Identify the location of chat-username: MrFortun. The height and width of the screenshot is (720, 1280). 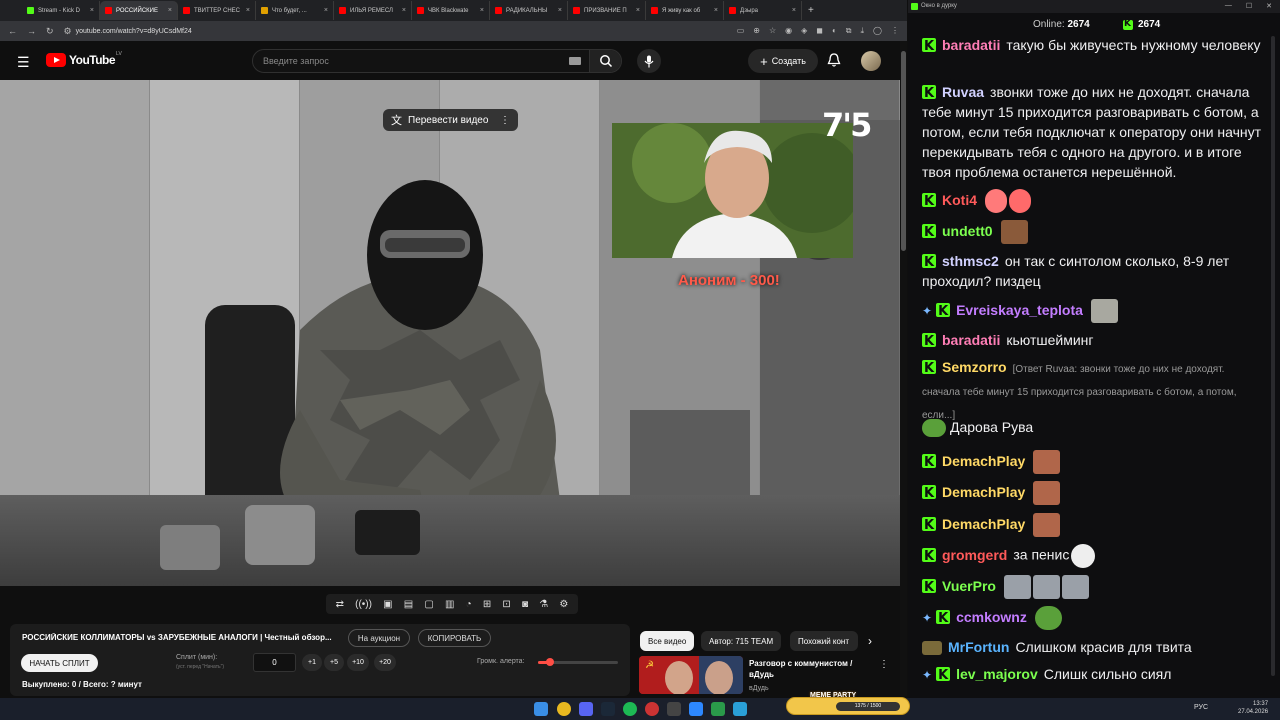
(978, 647).